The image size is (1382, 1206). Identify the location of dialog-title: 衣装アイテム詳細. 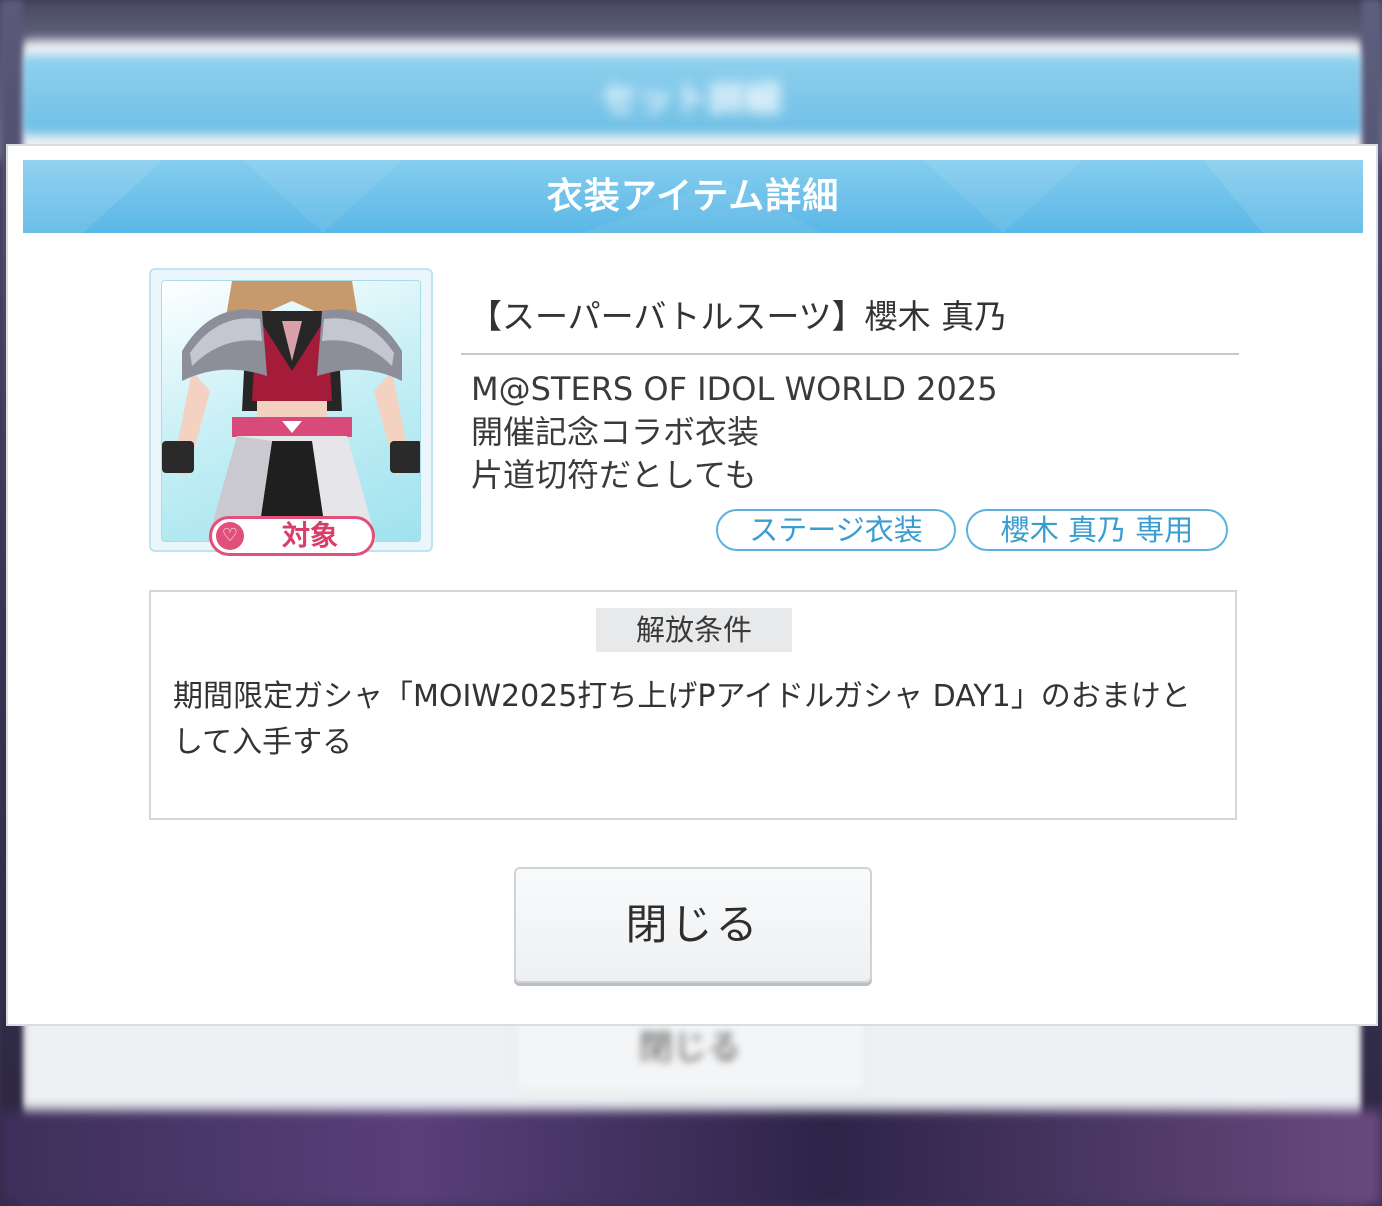
(693, 196).